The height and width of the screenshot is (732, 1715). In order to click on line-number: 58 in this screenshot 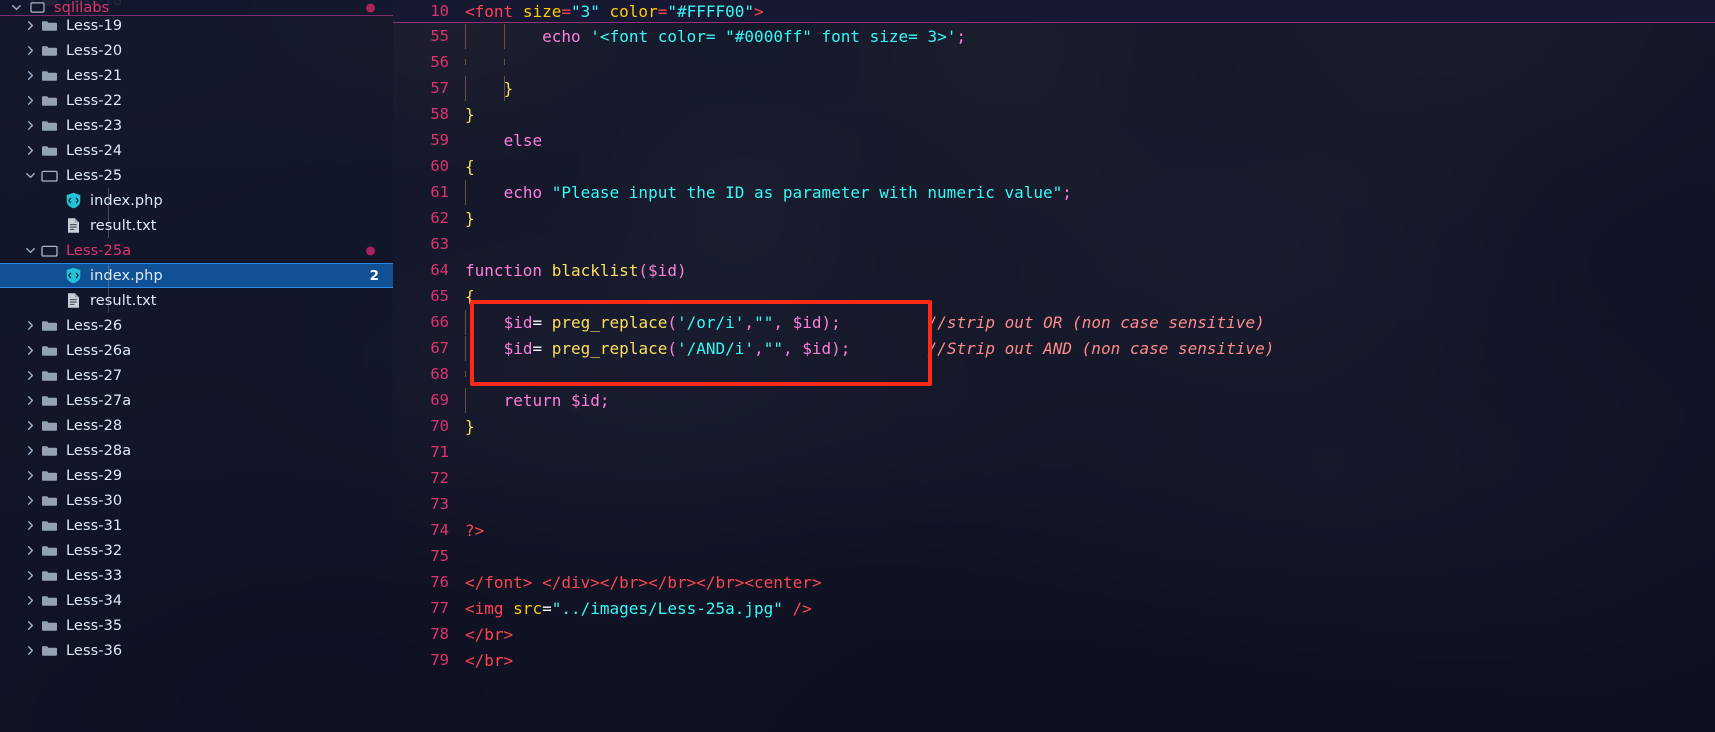, I will do `click(439, 114)`.